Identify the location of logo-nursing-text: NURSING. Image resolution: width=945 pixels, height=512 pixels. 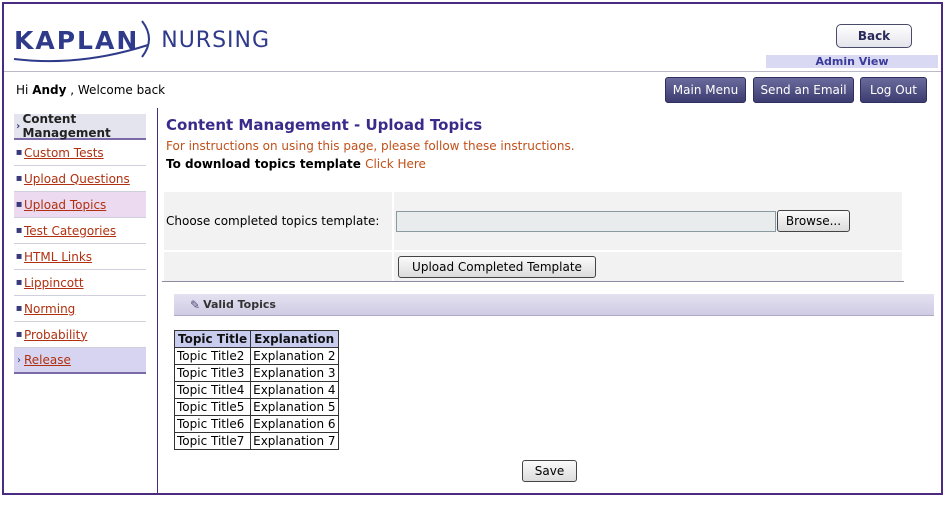
(216, 40).